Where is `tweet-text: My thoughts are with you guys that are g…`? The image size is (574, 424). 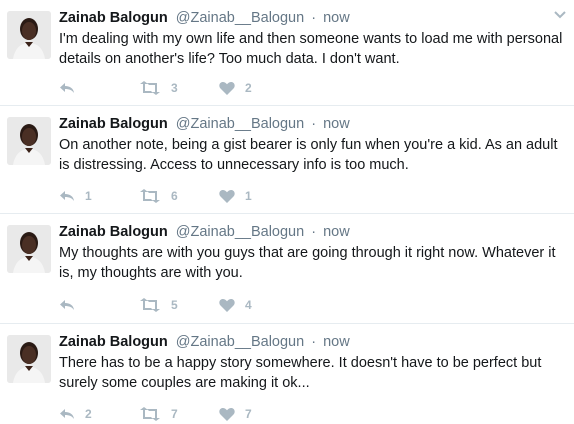
tweet-text: My thoughts are with you guys that are g… is located at coordinates (307, 263).